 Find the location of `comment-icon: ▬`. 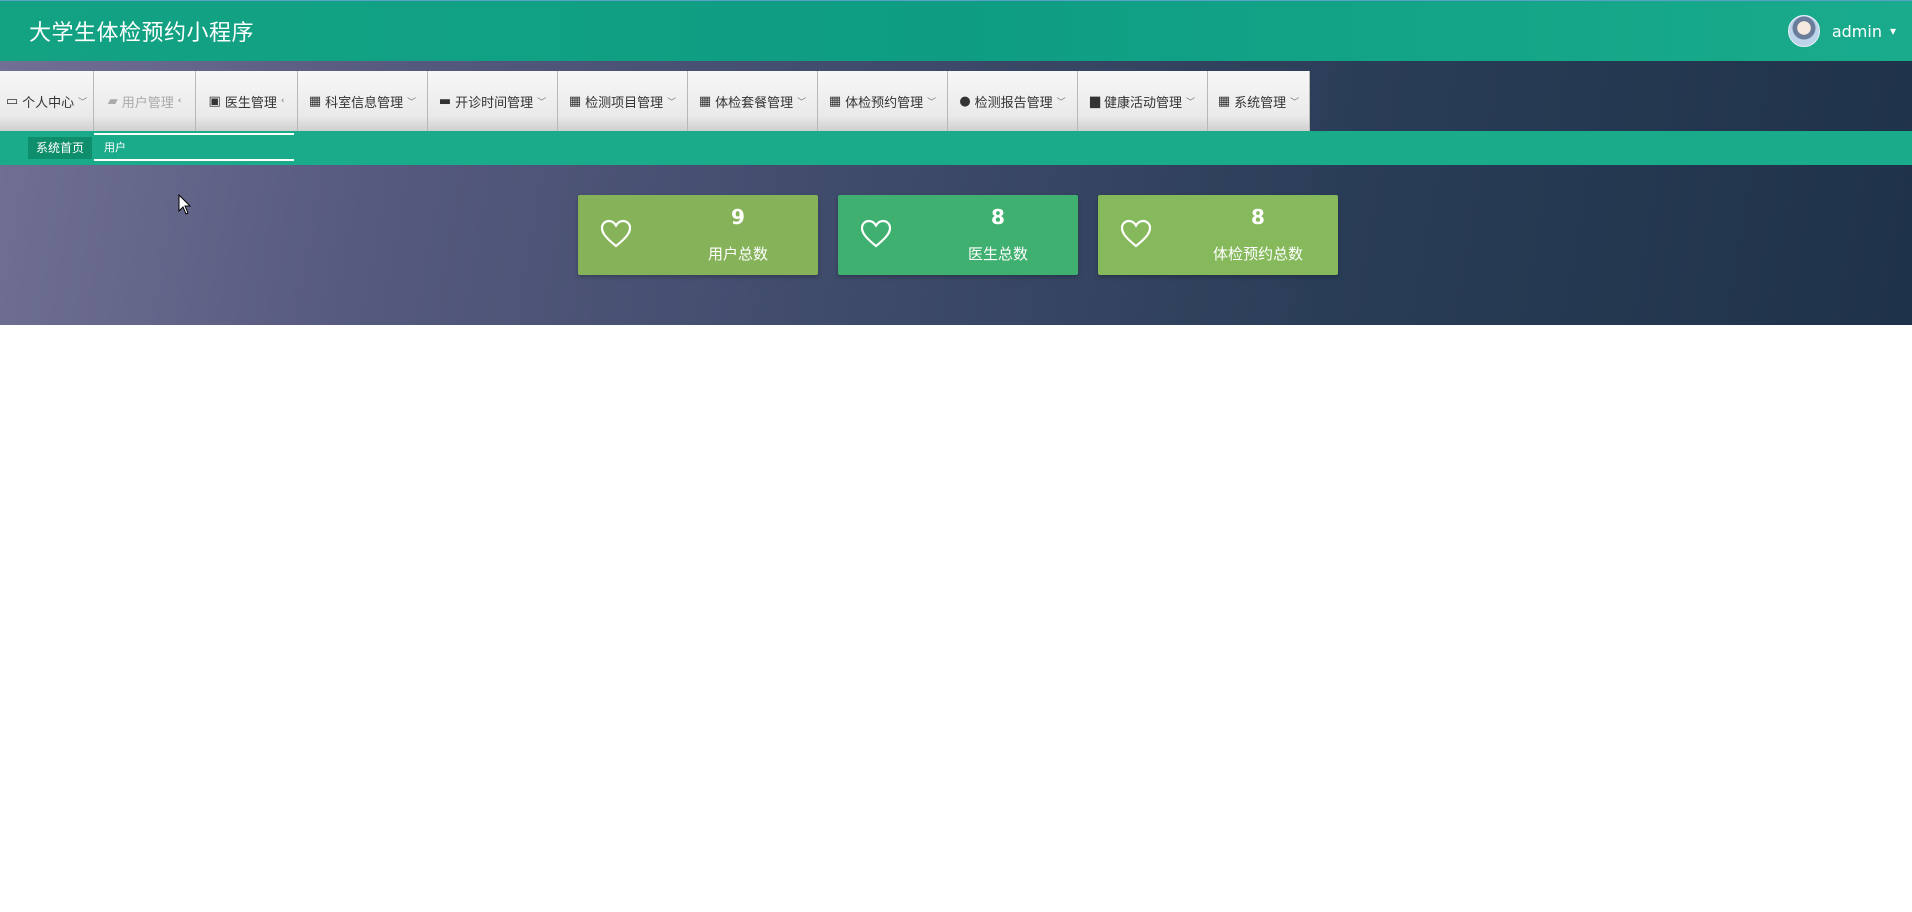

comment-icon: ▬ is located at coordinates (445, 101).